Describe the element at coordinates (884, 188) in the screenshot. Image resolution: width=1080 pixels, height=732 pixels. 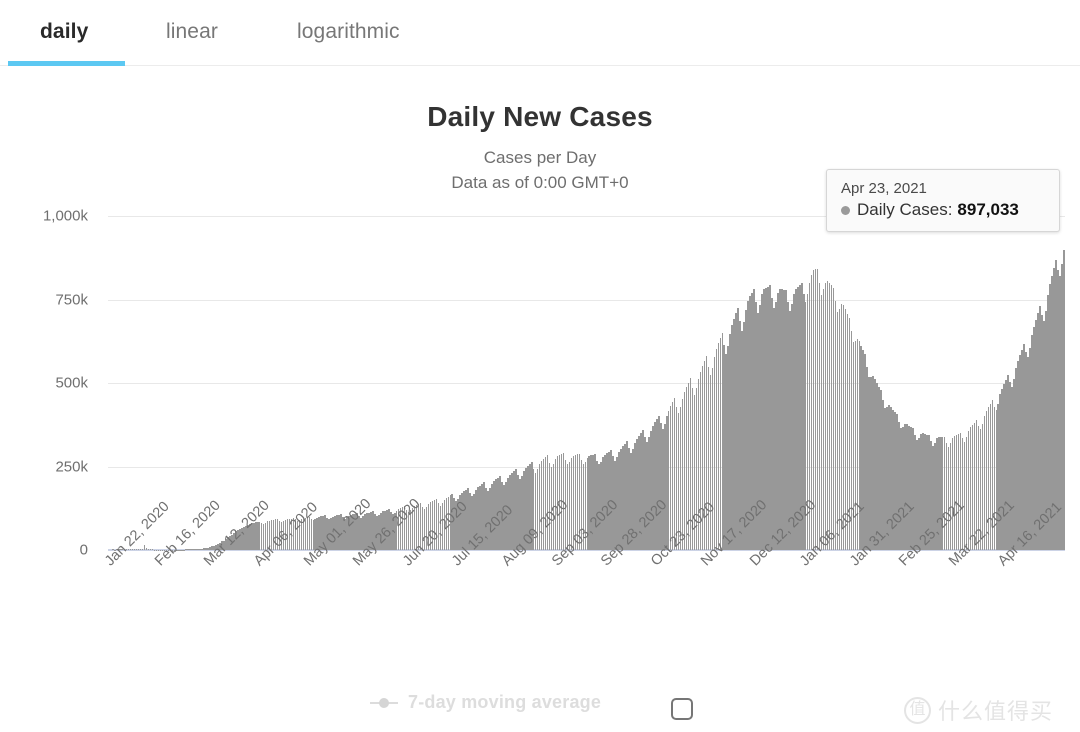
I see `tooltip-date: Apr 23, 2021` at that location.